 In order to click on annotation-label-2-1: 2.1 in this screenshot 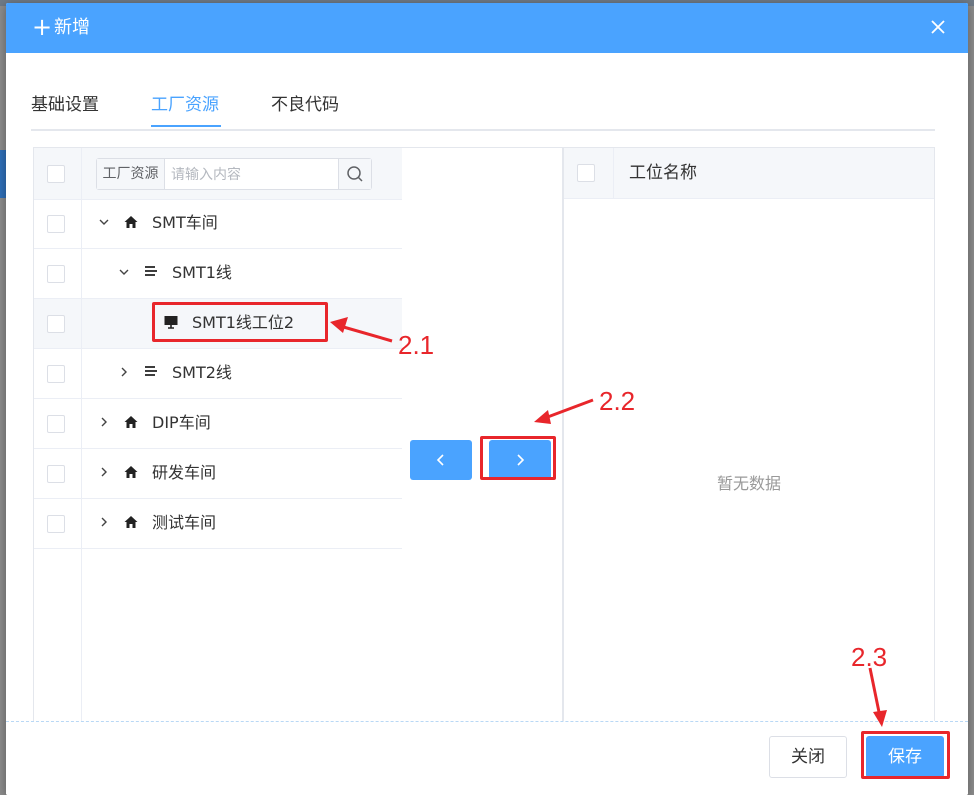, I will do `click(416, 345)`.